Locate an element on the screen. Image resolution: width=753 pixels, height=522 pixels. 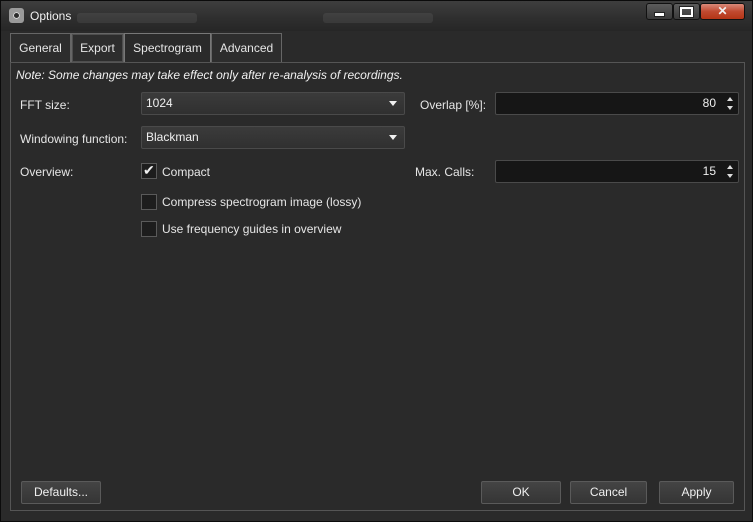
minimize-button is located at coordinates (659, 11).